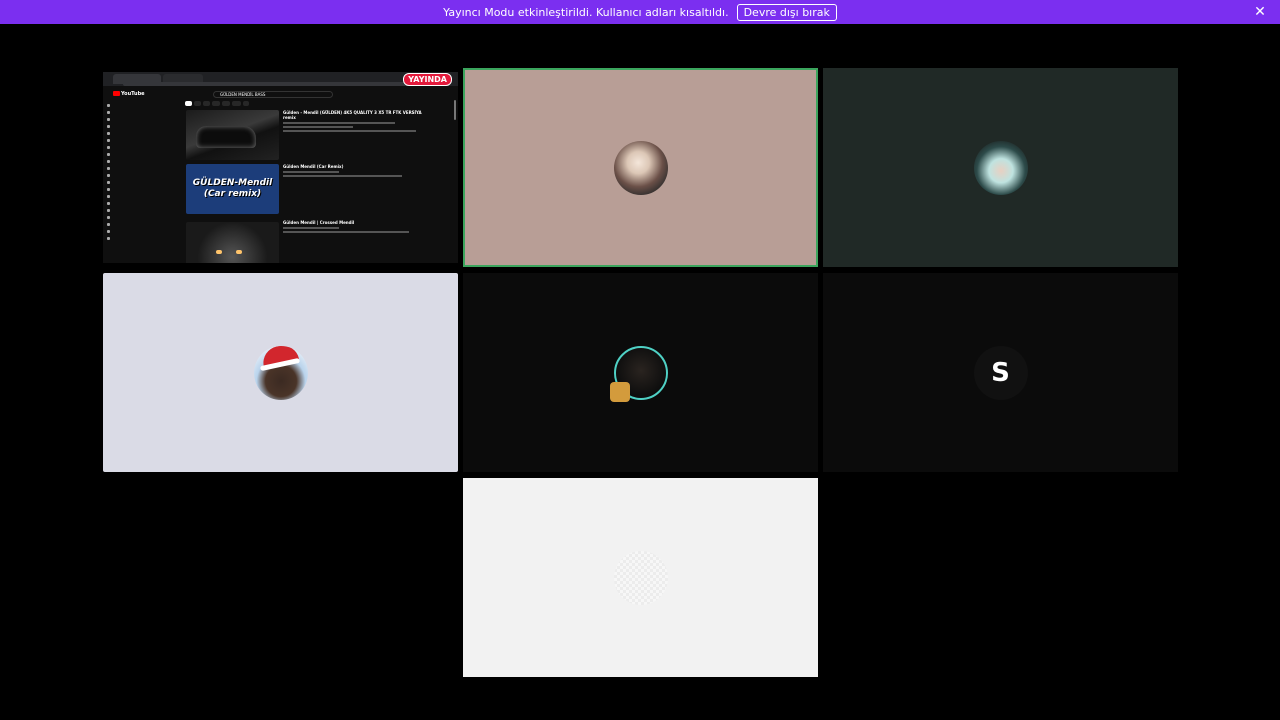  I want to click on video-meta: Gülden Mendil | Crossed Mendil, so click(353, 227).